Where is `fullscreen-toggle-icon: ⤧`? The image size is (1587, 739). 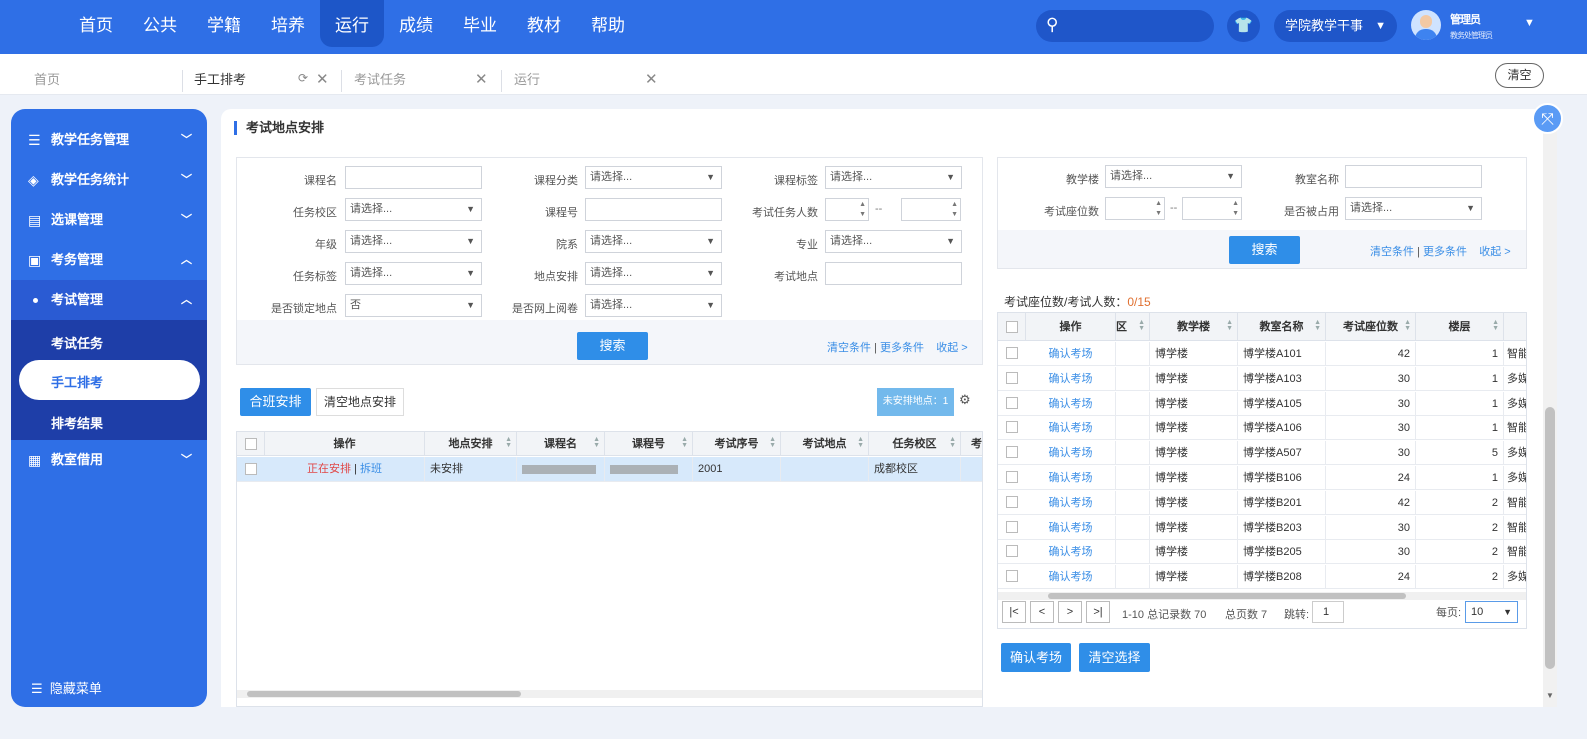
fullscreen-toggle-icon: ⤧ is located at coordinates (1547, 118).